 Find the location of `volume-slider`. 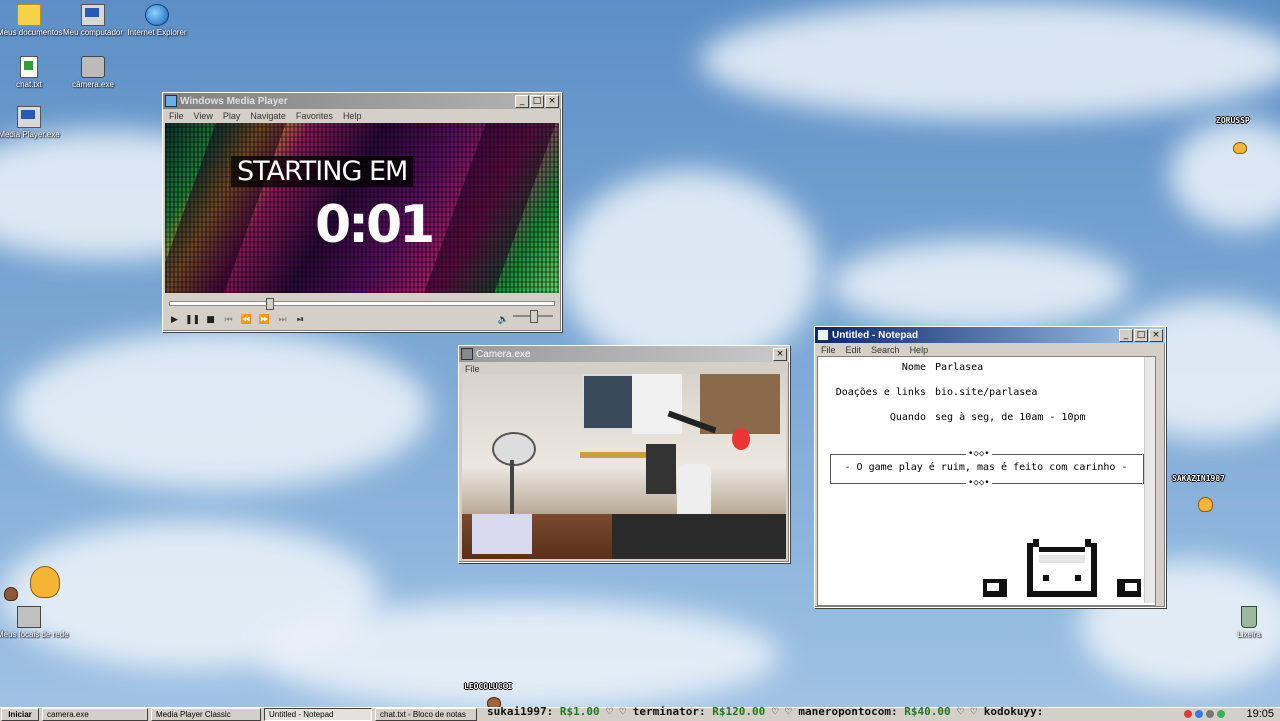

volume-slider is located at coordinates (533, 316).